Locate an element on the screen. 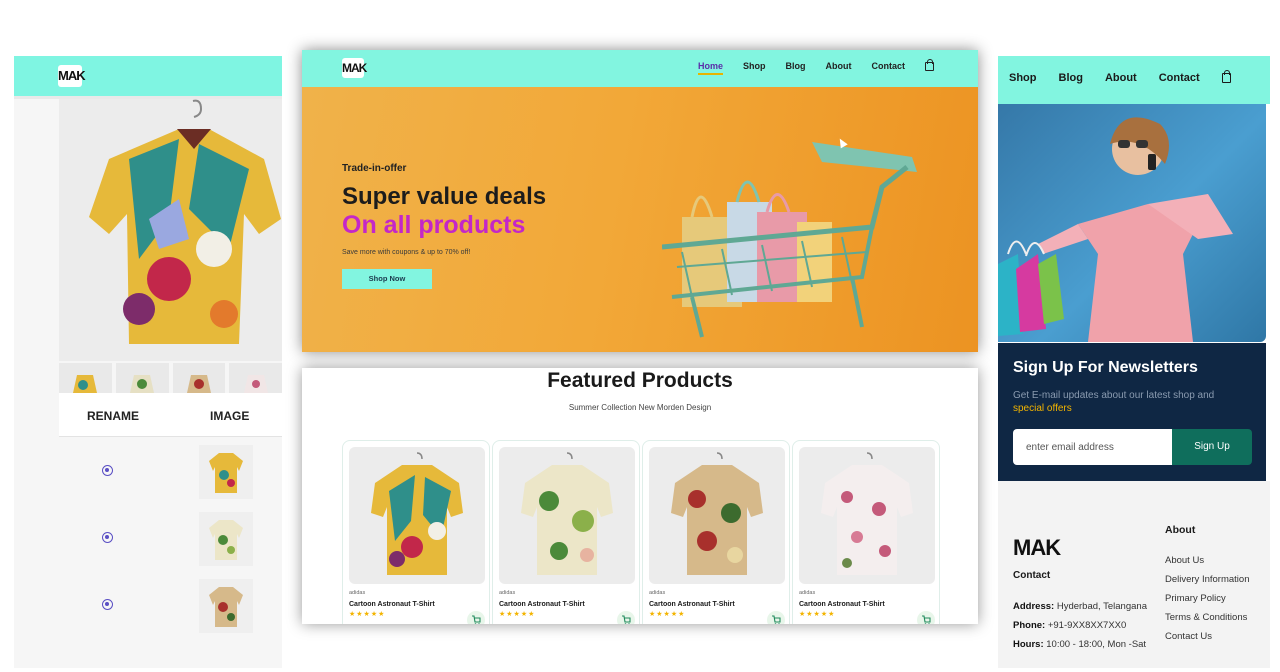 The height and width of the screenshot is (672, 1280). address-label: Address: is located at coordinates (1034, 606).